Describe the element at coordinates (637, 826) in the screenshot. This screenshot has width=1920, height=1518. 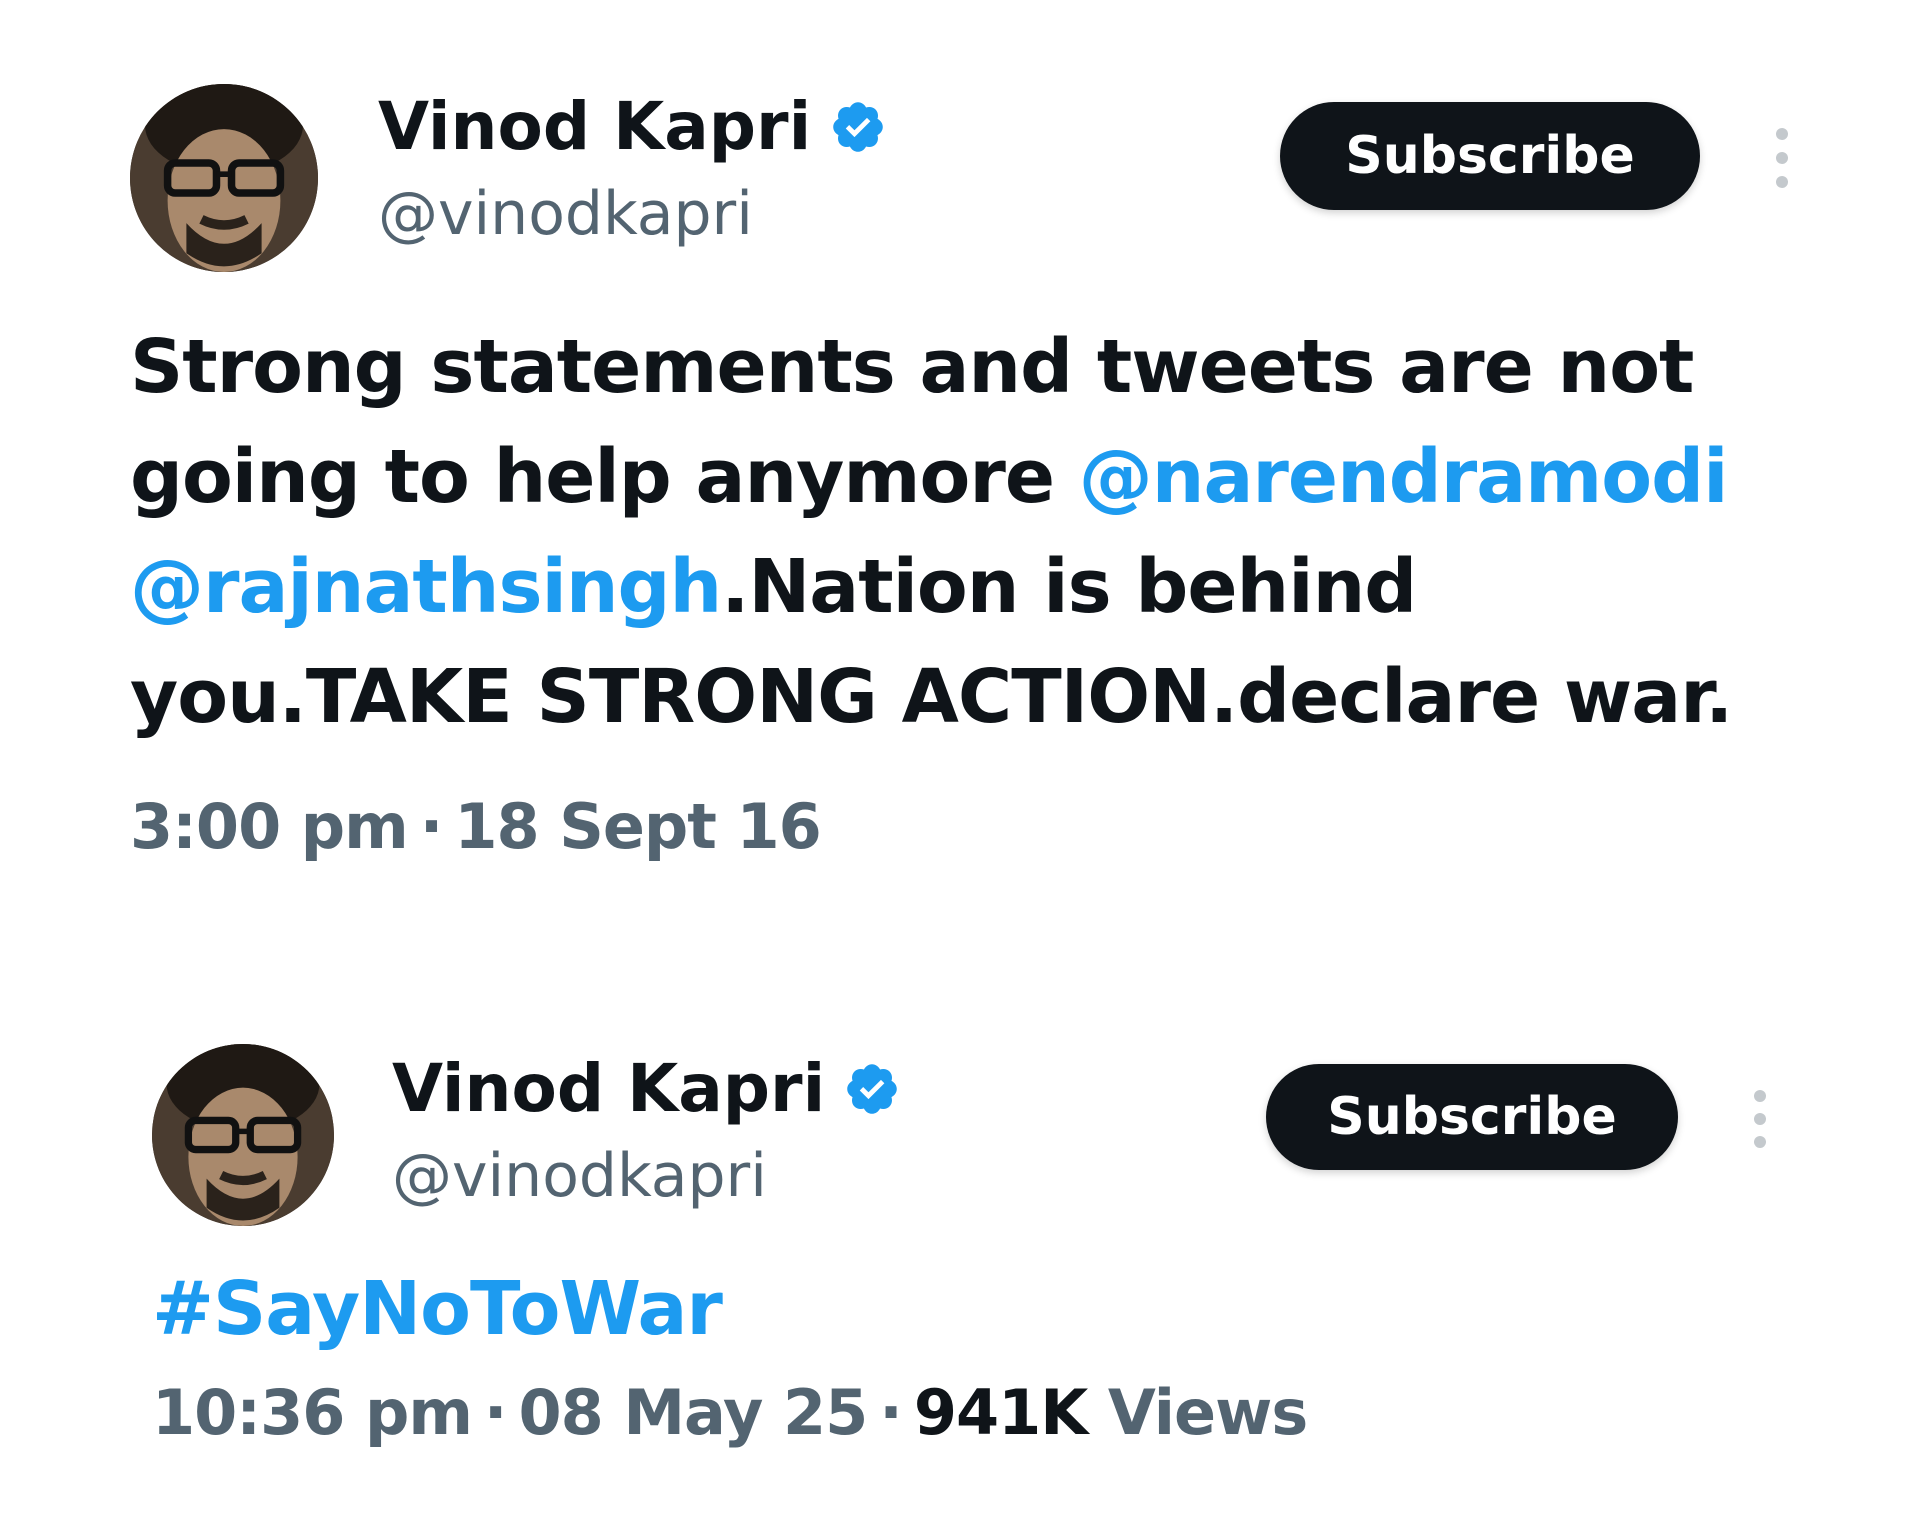
I see `tweet-date: 18 Sept 16` at that location.